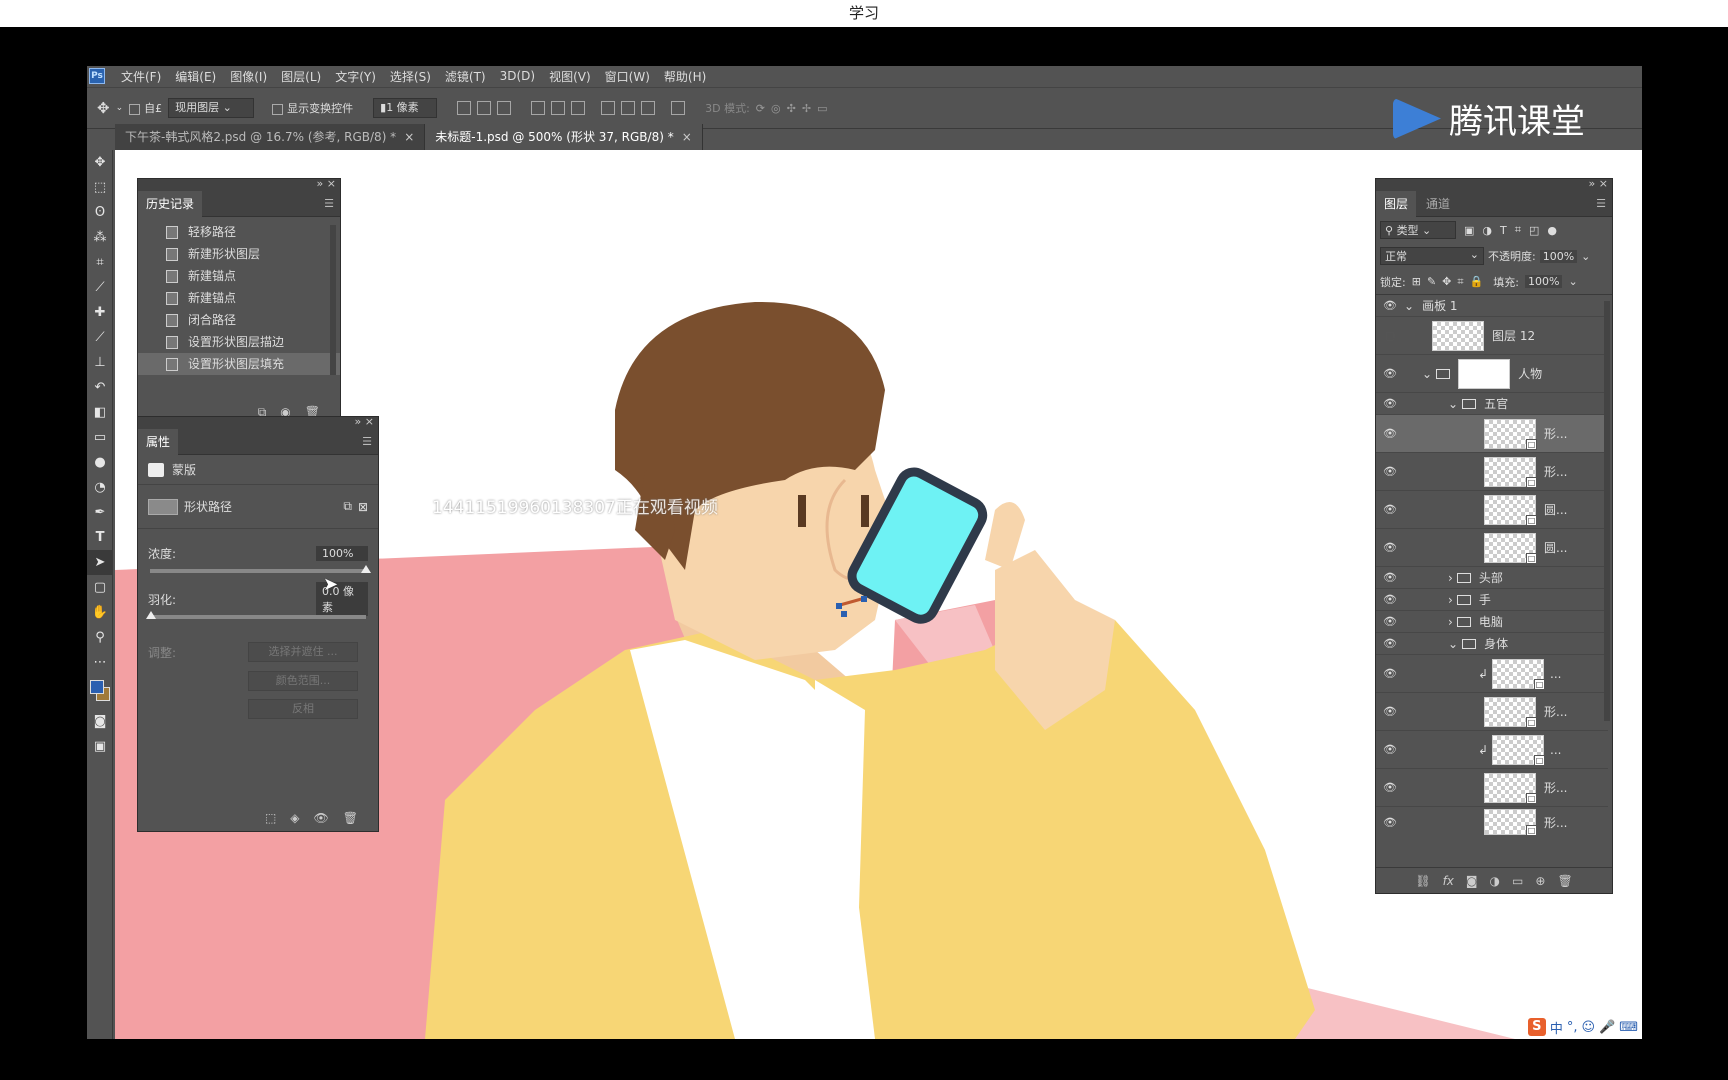  I want to click on zoom-tool-icon: ⚲, so click(100, 637).